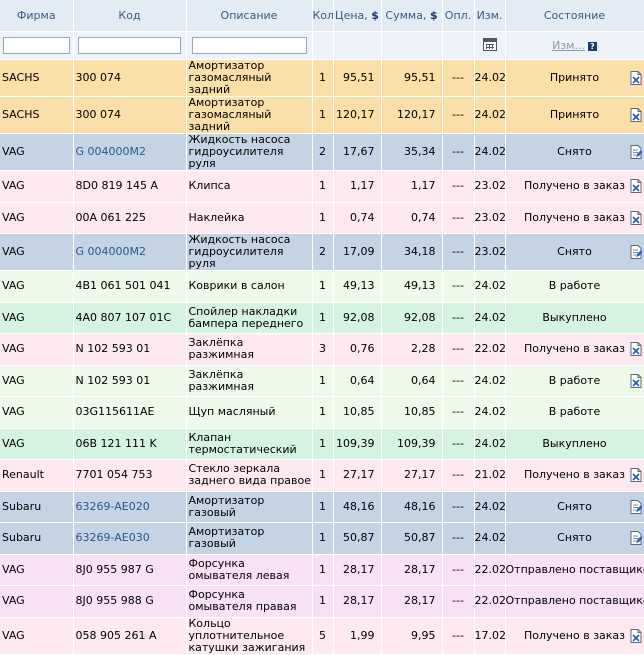 Image resolution: width=644 pixels, height=655 pixels. What do you see at coordinates (249, 570) in the screenshot?
I see `desc-cell: Форсунка омывателя левая` at bounding box center [249, 570].